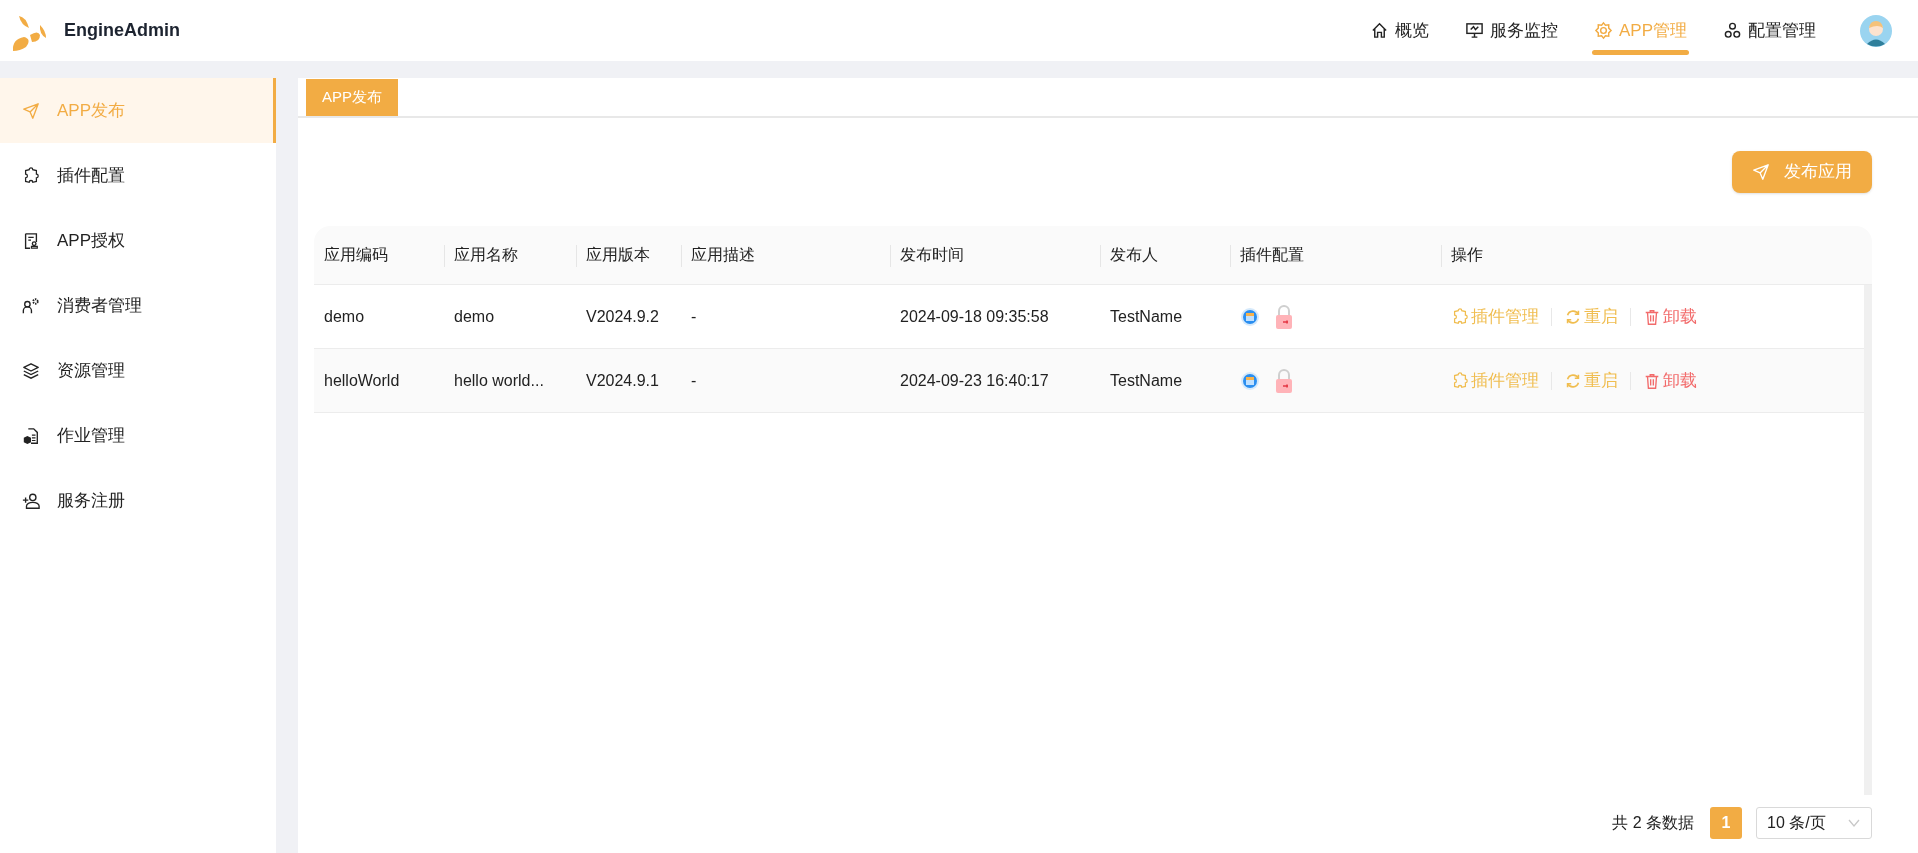 The image size is (1918, 853). Describe the element at coordinates (1769, 30) in the screenshot. I see `nav-tab: 配置管理` at that location.